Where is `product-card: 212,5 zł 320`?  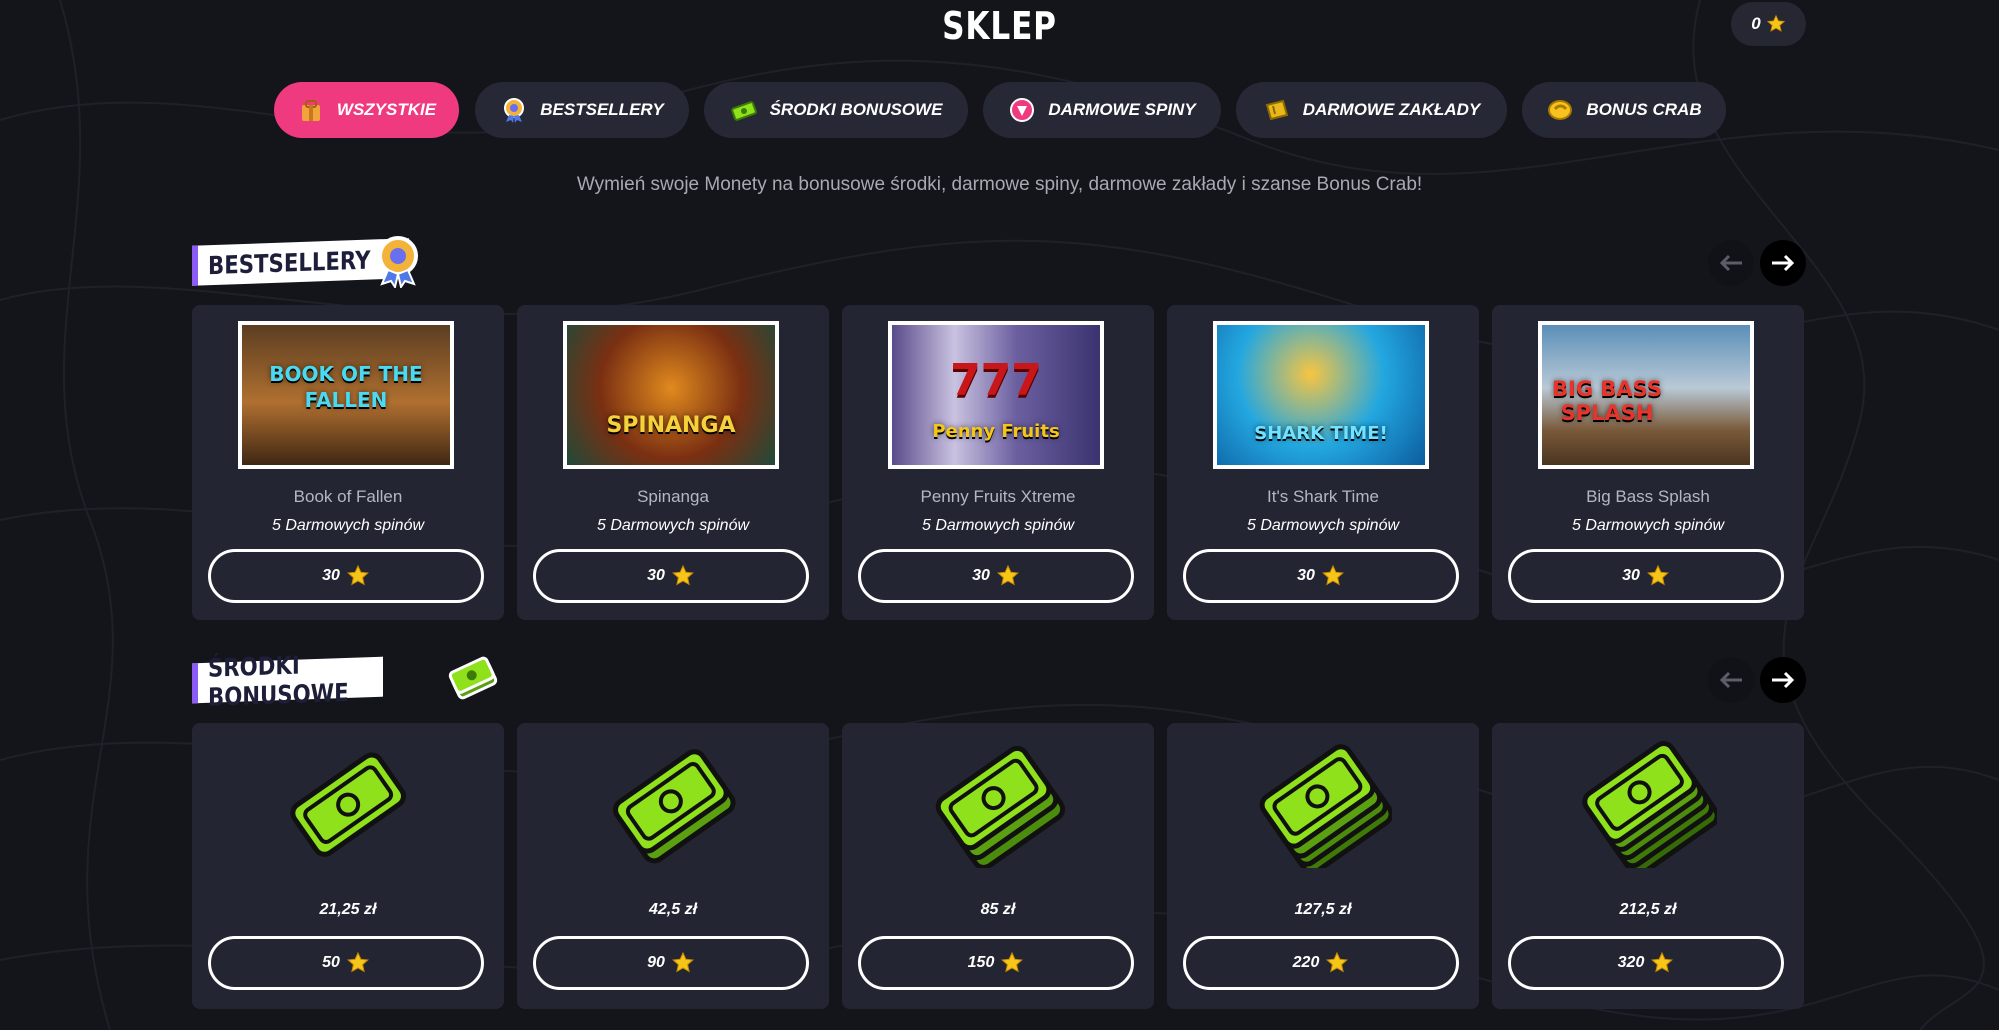 product-card: 212,5 zł 320 is located at coordinates (1648, 866).